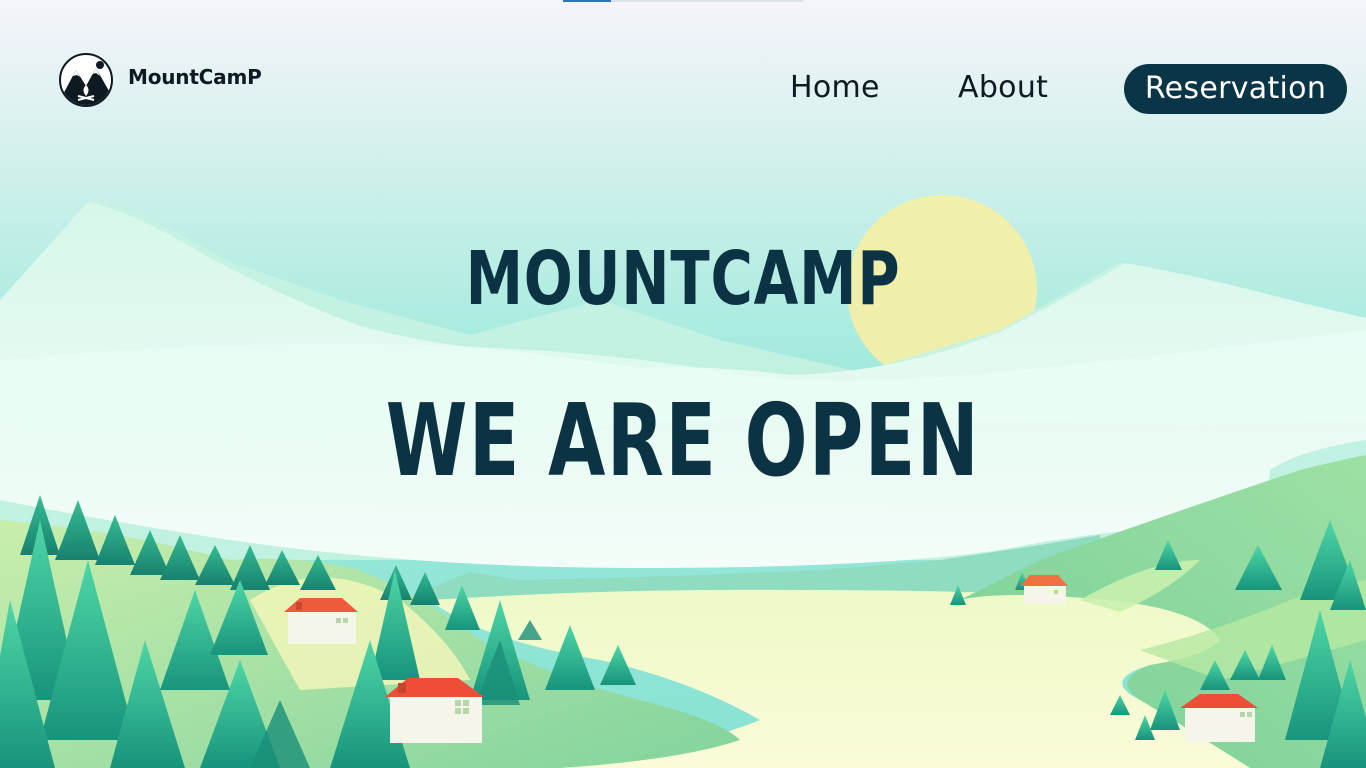 Image resolution: width=1366 pixels, height=768 pixels. I want to click on nav-about-link: About, so click(1003, 89).